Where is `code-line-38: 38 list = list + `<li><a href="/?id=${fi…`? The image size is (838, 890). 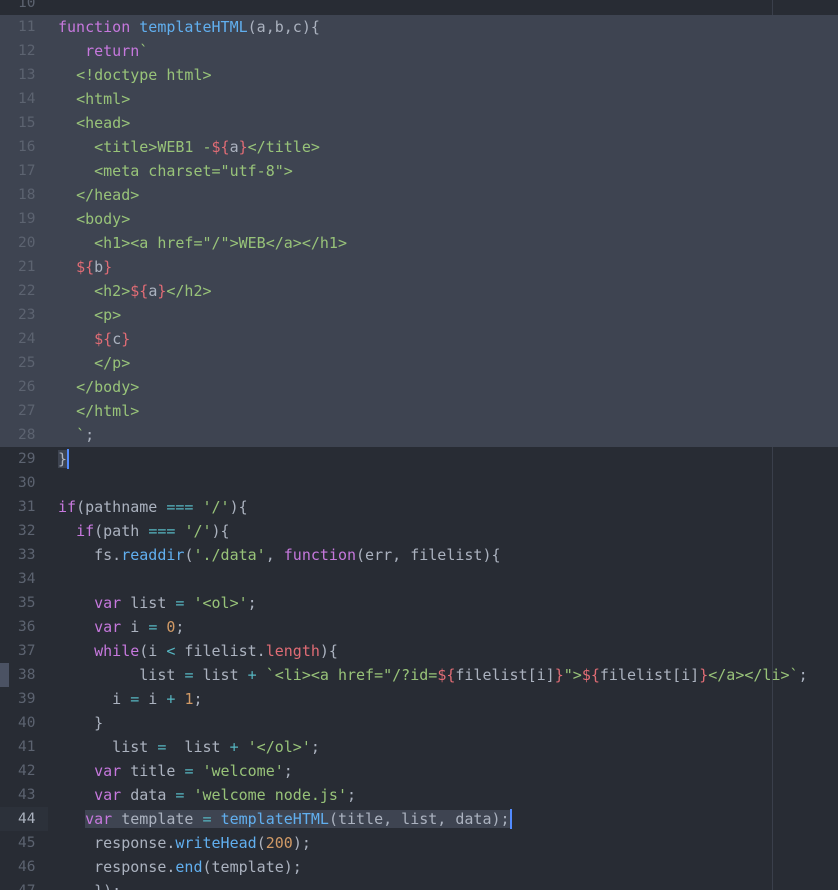
code-line-38: 38 list = list + `<li><a href="/?id=${fi… is located at coordinates (419, 675).